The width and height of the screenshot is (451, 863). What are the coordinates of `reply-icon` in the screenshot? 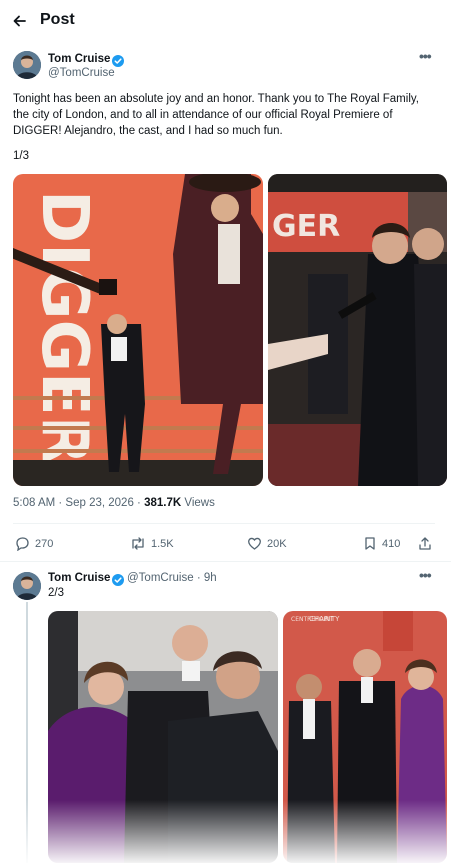 It's located at (22, 544).